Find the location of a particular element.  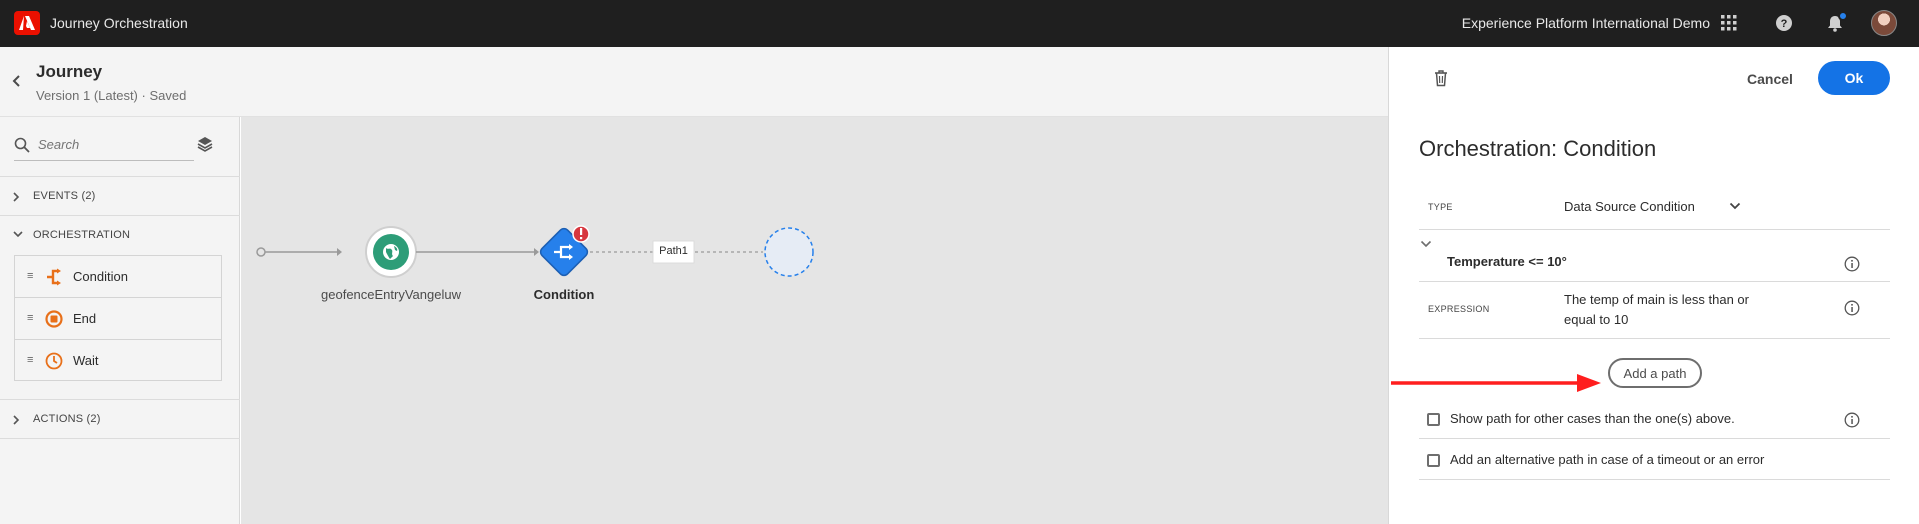

event-node-label: geofenceEntryVangeluw is located at coordinates (391, 294).